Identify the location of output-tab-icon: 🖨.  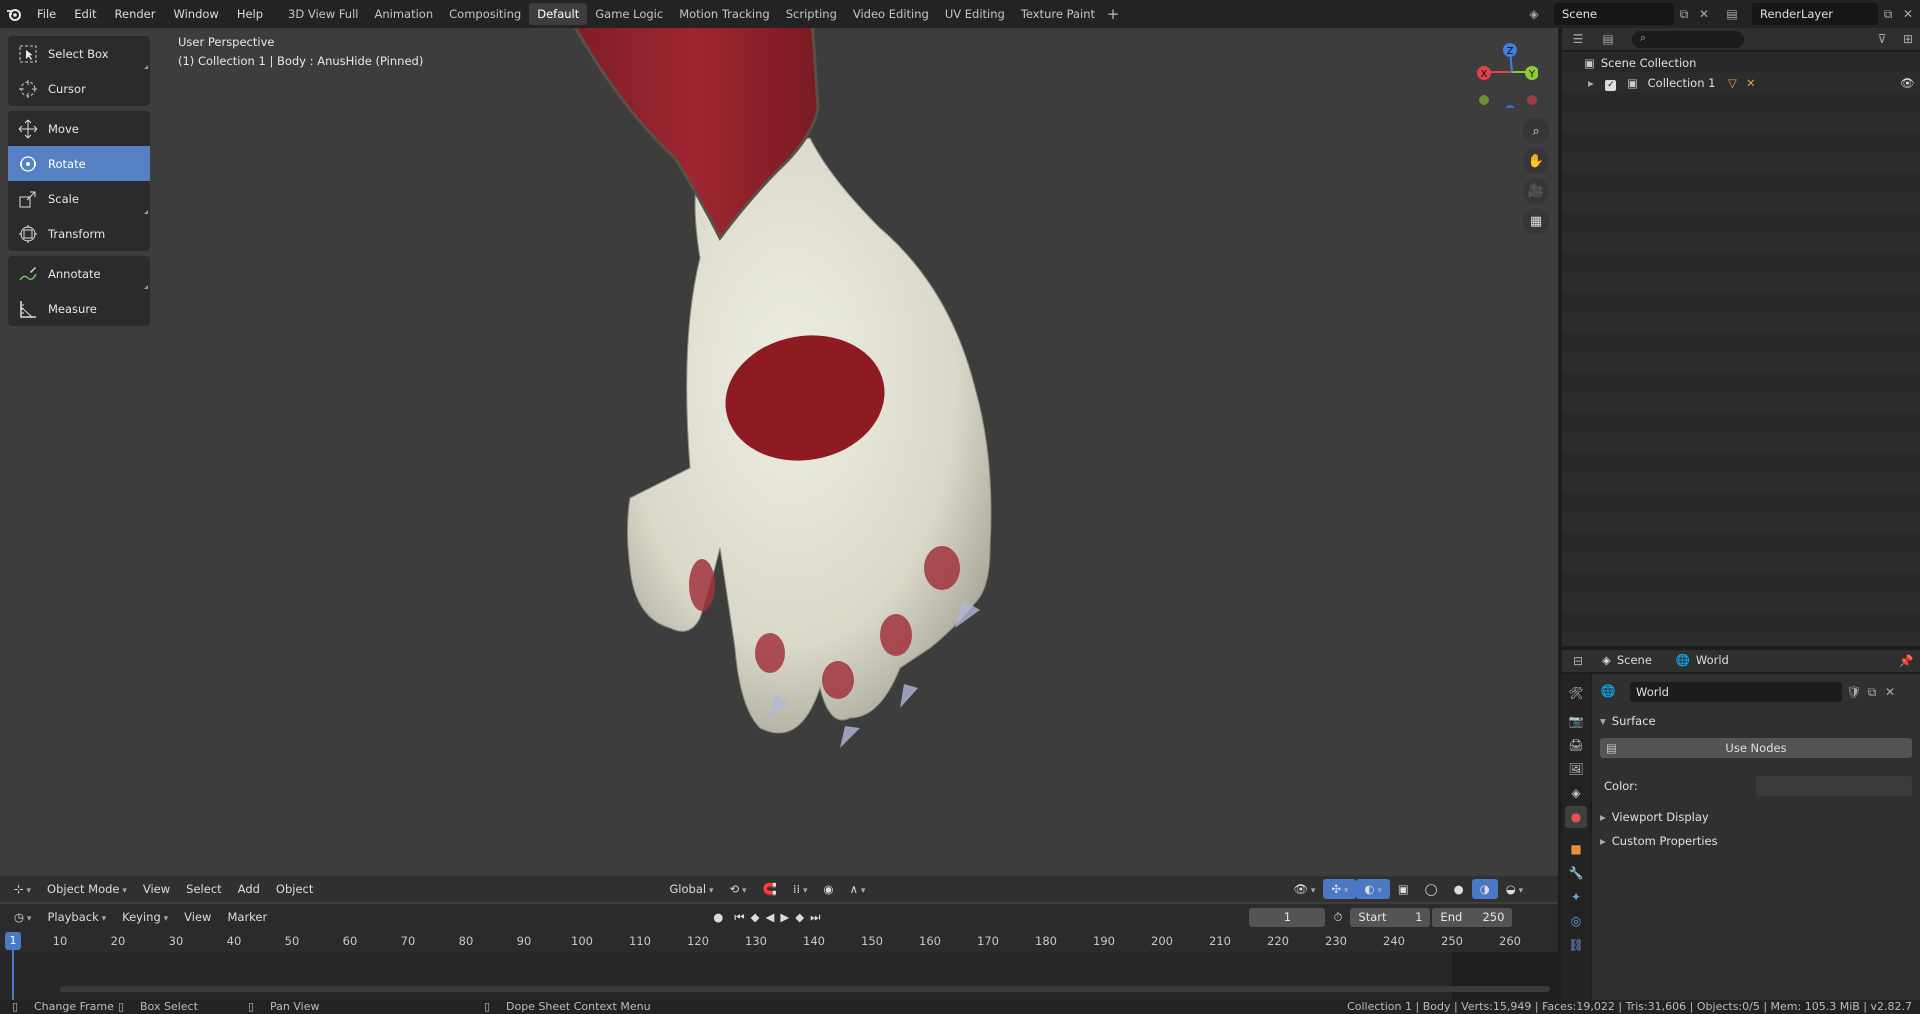
(1576, 745).